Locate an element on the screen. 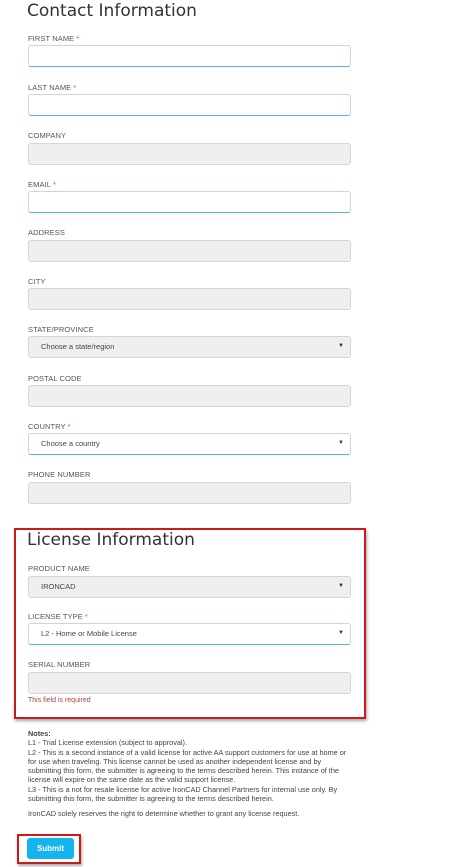 The image size is (449, 867). serial-number-error: This field is required is located at coordinates (59, 700).